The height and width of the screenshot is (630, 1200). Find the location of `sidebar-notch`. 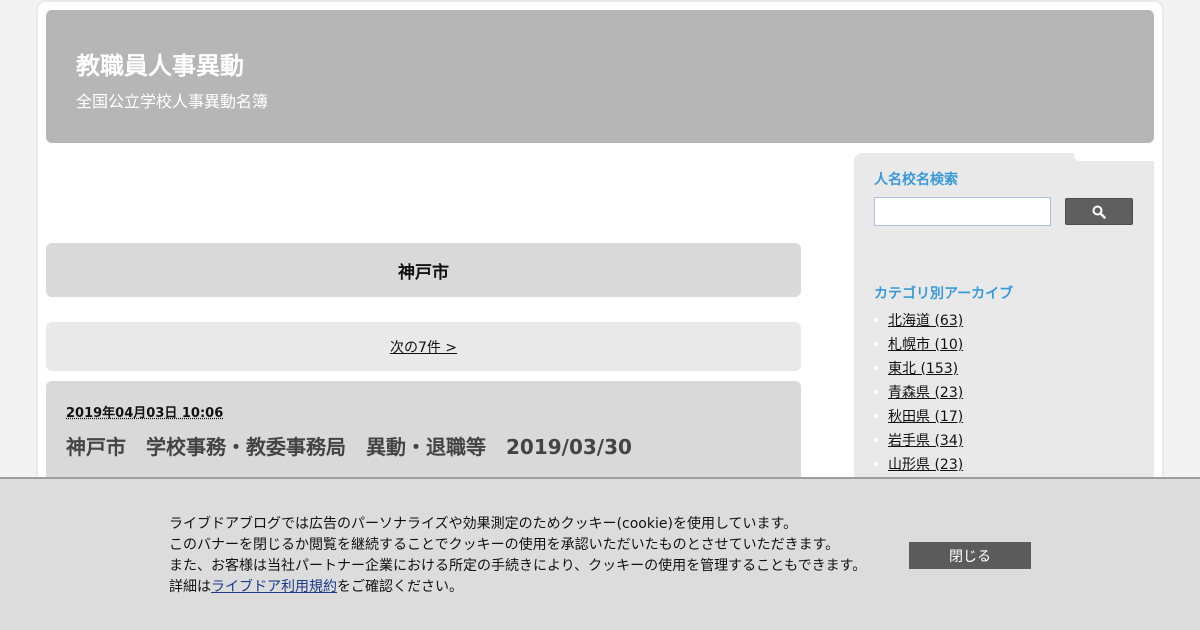

sidebar-notch is located at coordinates (1114, 157).